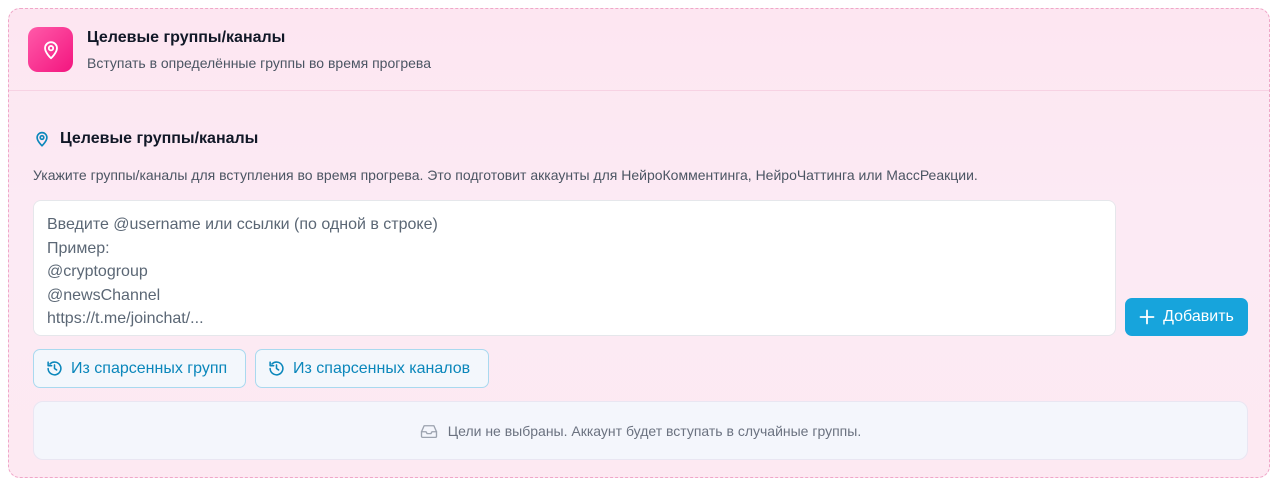  I want to click on inbox-icon, so click(428, 431).